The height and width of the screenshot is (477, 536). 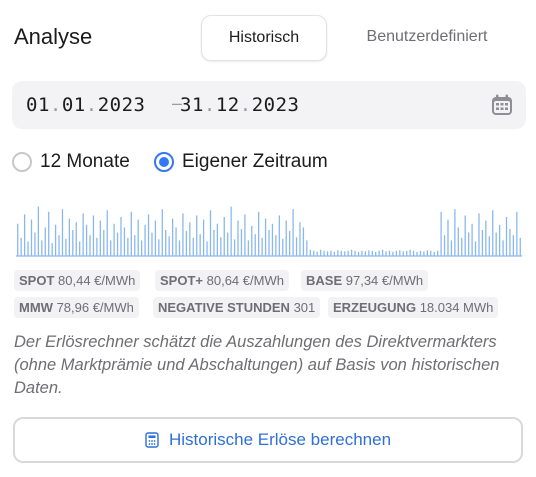 I want to click on radio-circle-selected, so click(x=164, y=162).